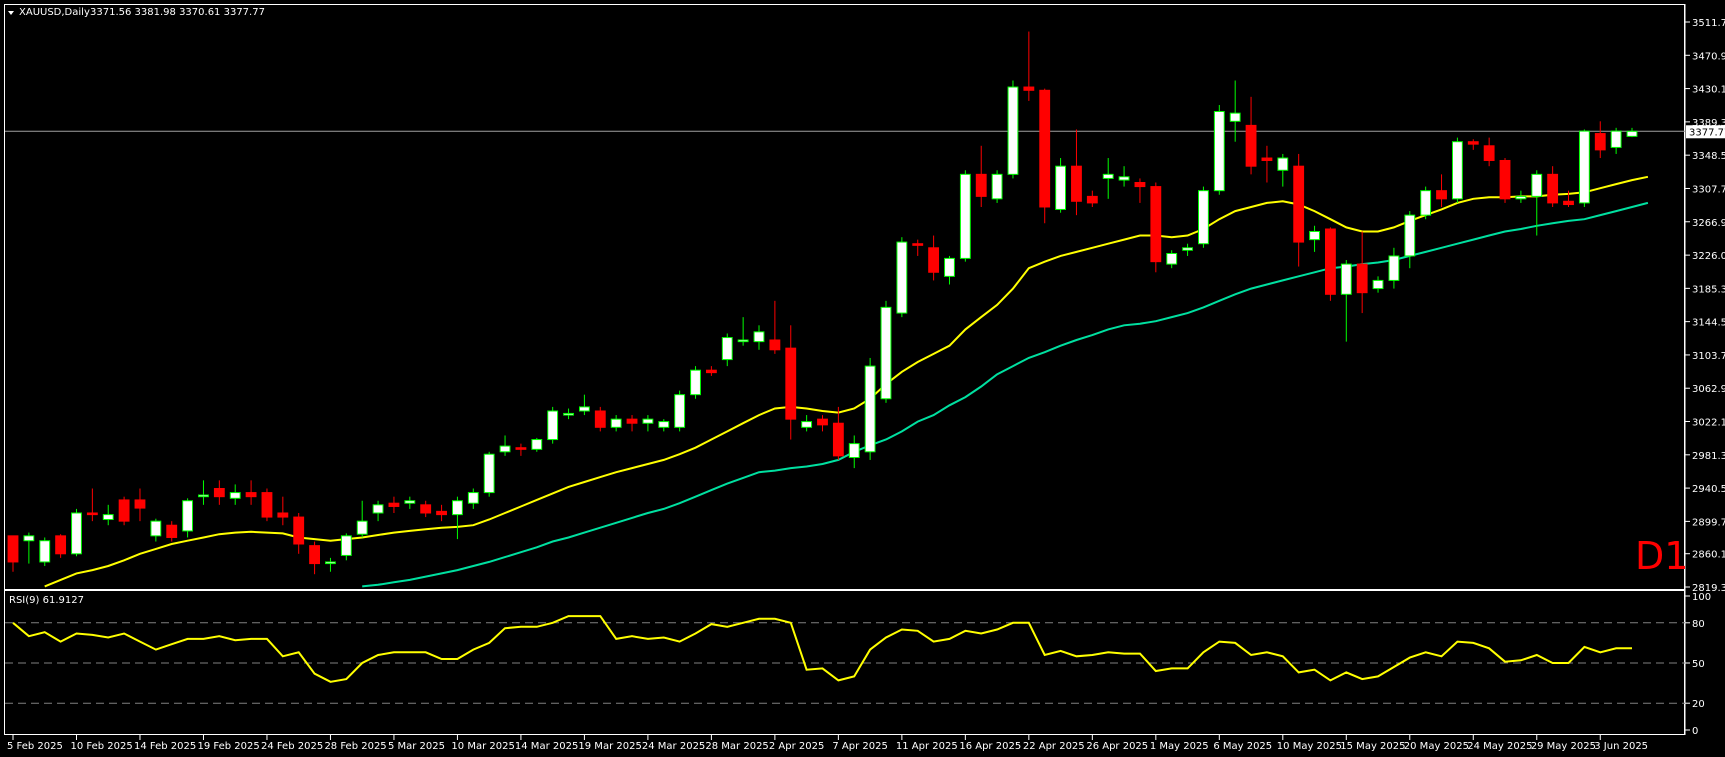 The image size is (1725, 757). I want to click on time-tick-label: 24 Mar 2025, so click(673, 746).